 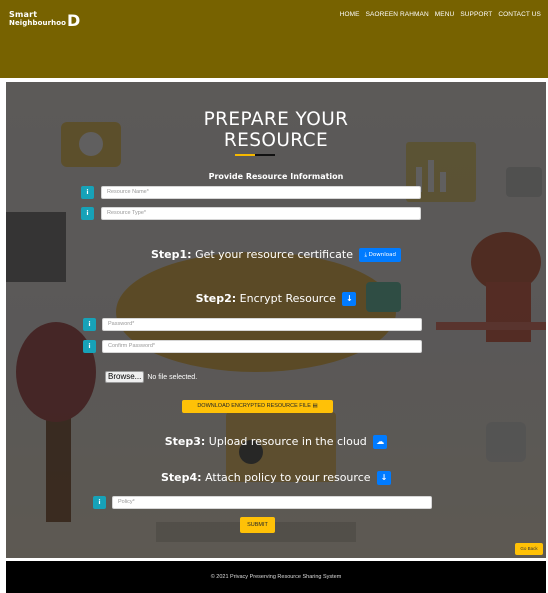 I want to click on step1-label: Step1:, so click(x=171, y=254).